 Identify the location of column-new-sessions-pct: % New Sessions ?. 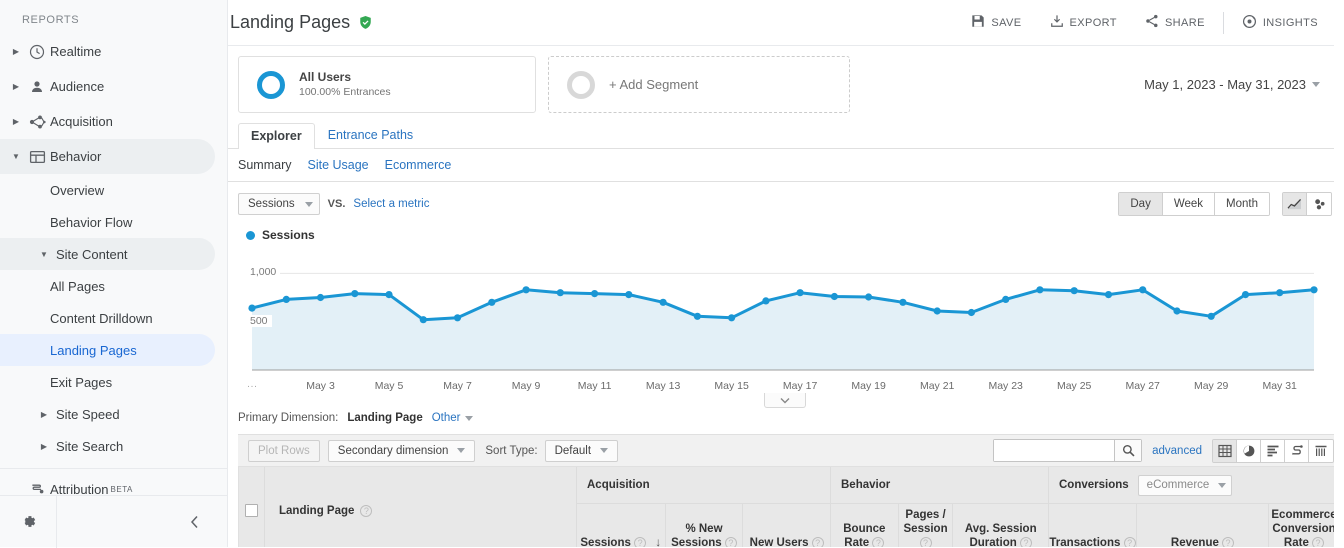
(705, 525).